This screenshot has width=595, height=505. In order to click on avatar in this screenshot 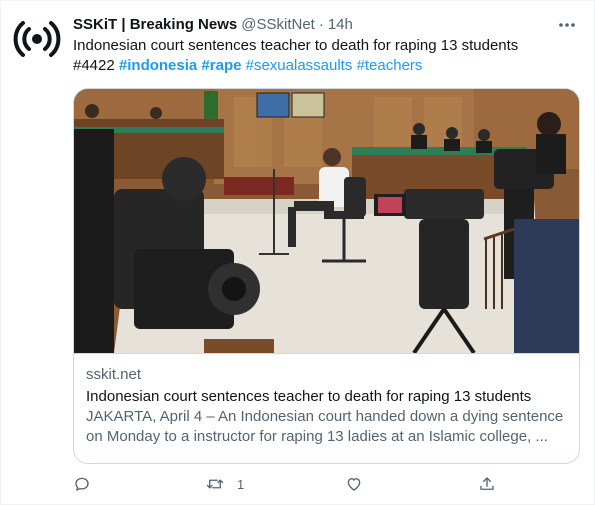, I will do `click(37, 39)`.